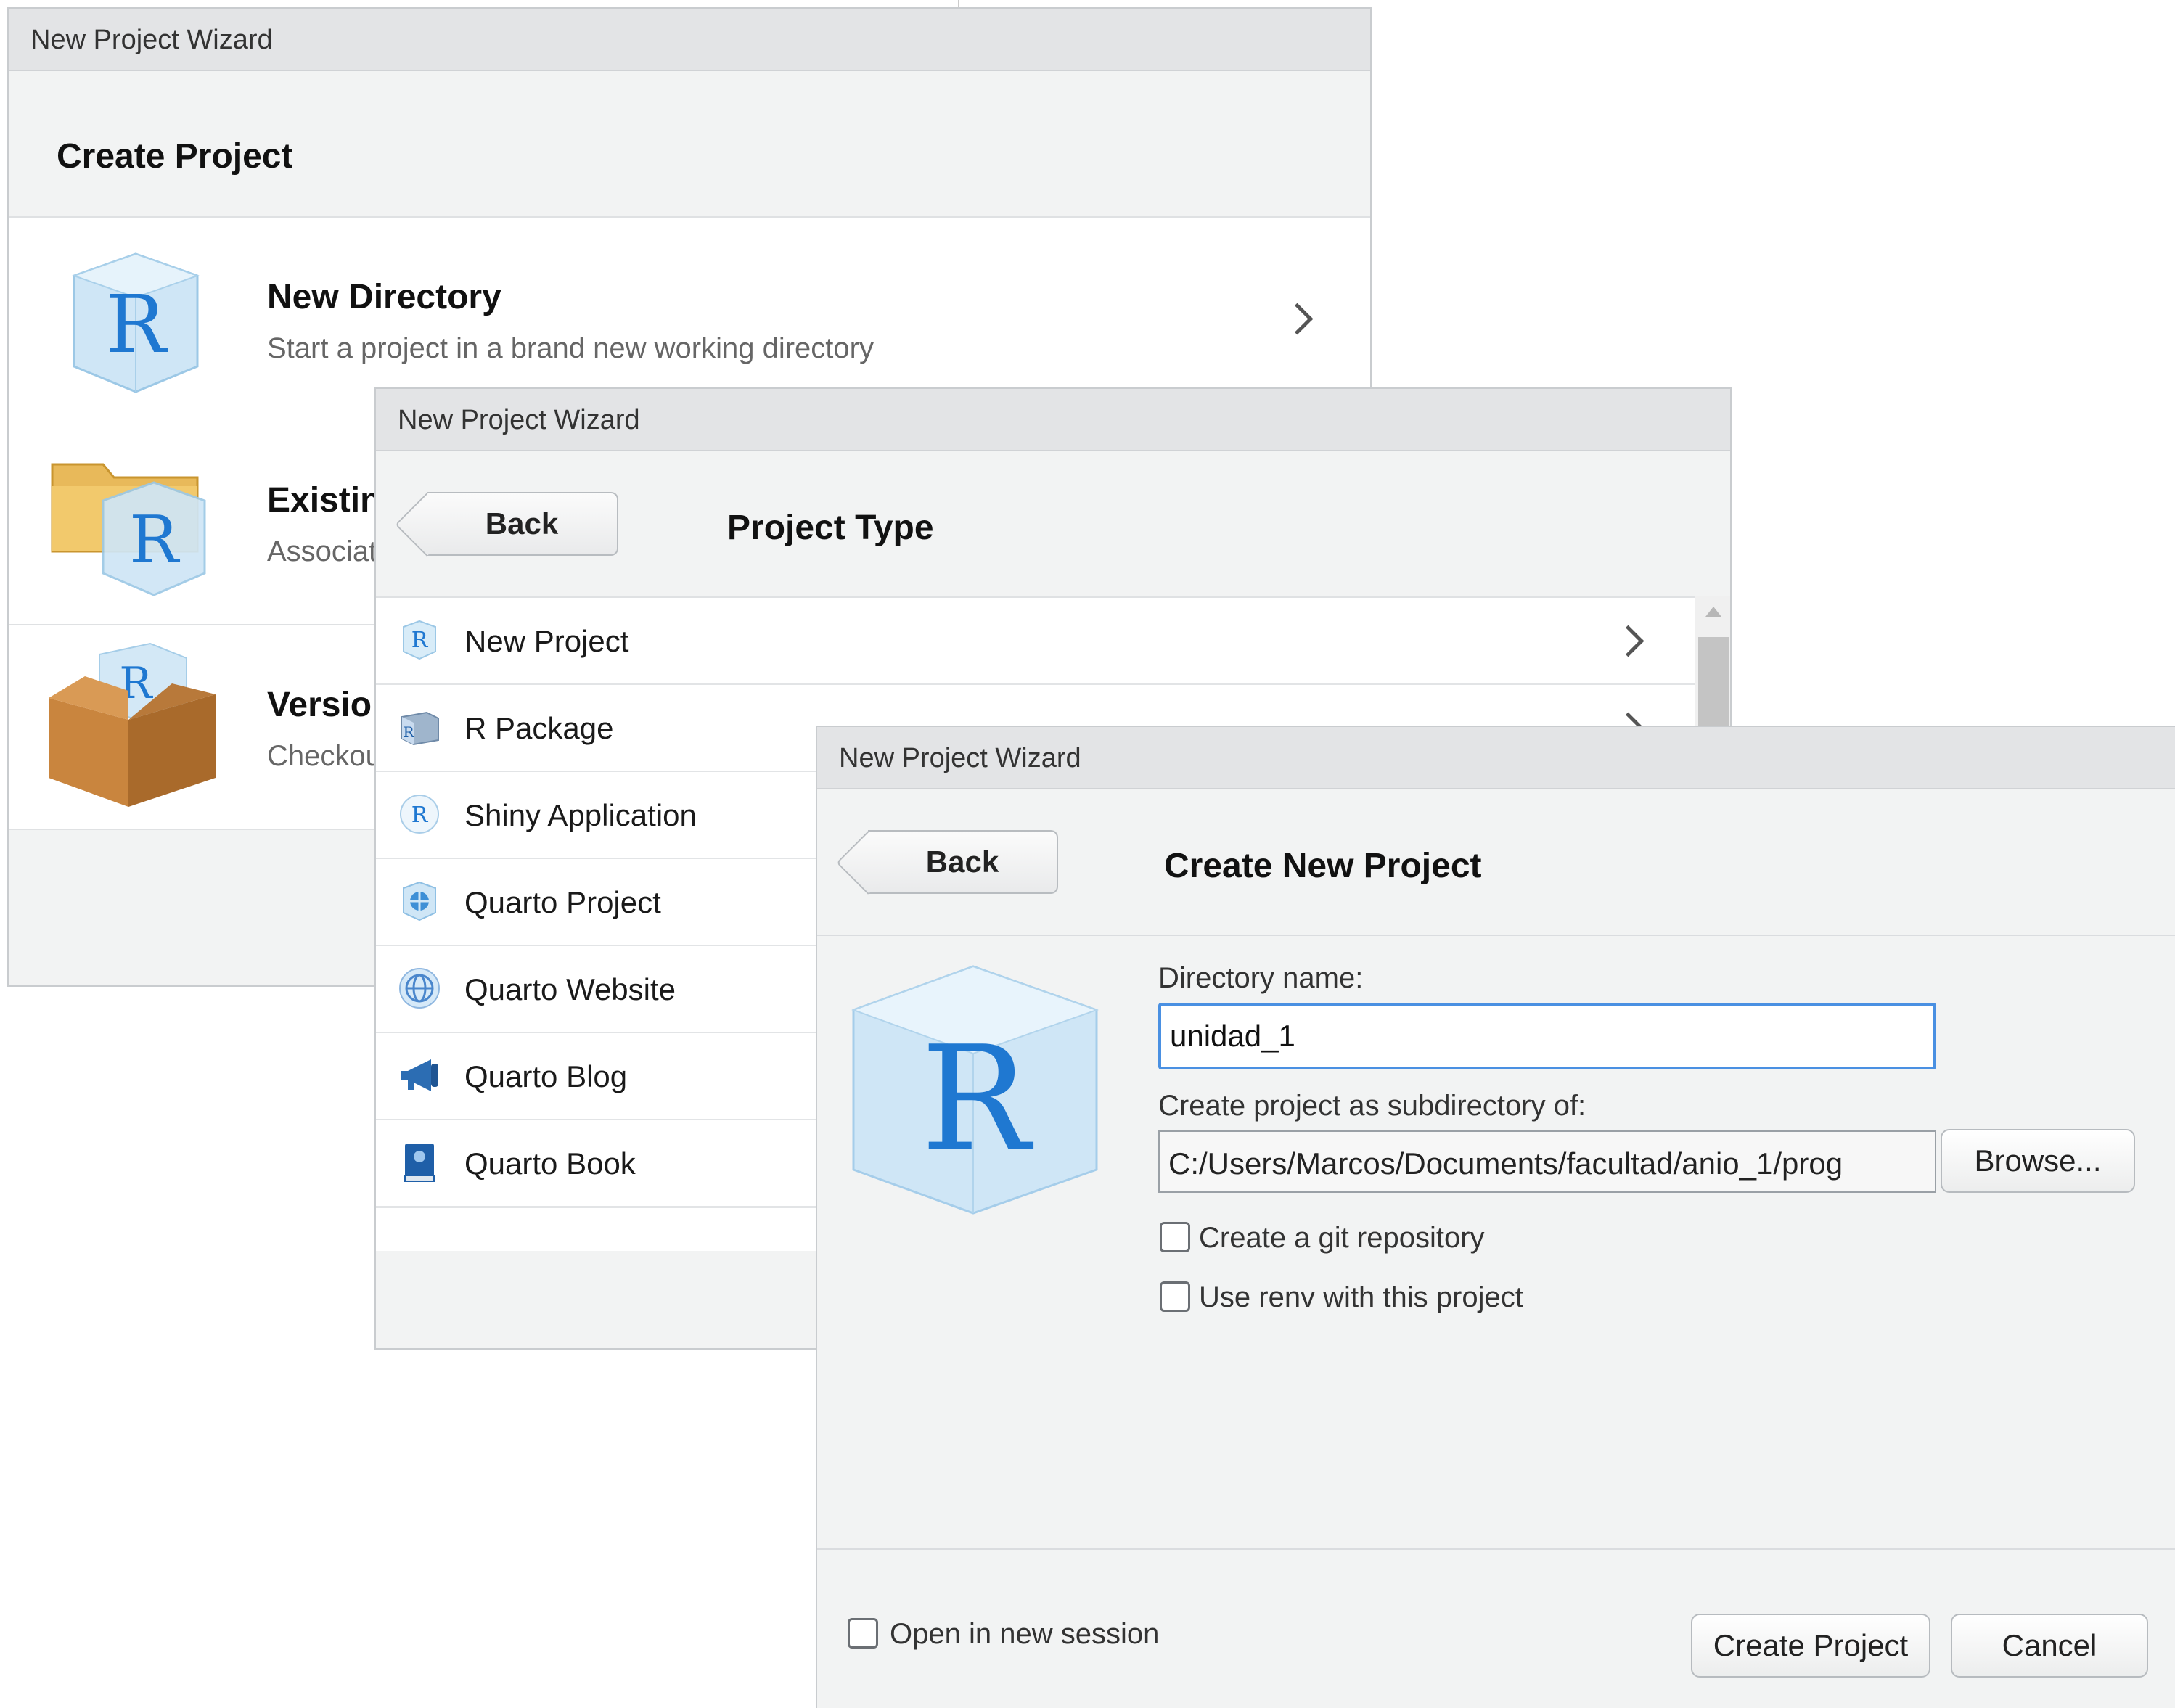  I want to click on r-package-icon: R, so click(420, 728).